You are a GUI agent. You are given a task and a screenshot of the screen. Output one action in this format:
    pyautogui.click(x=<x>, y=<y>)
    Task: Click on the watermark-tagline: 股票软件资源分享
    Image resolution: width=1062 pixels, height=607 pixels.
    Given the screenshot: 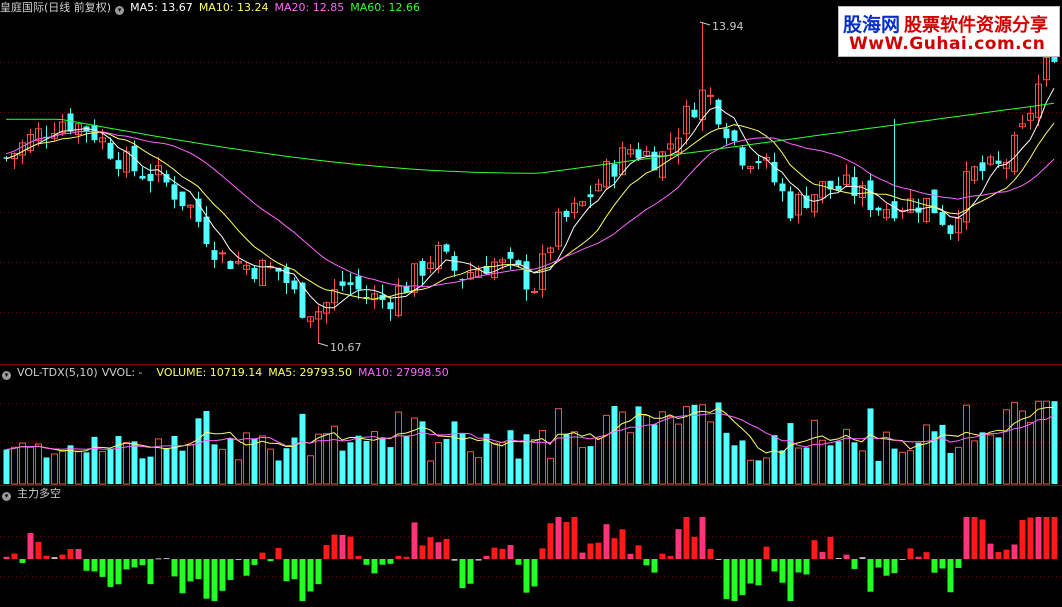 What is the action you would take?
    pyautogui.click(x=976, y=25)
    